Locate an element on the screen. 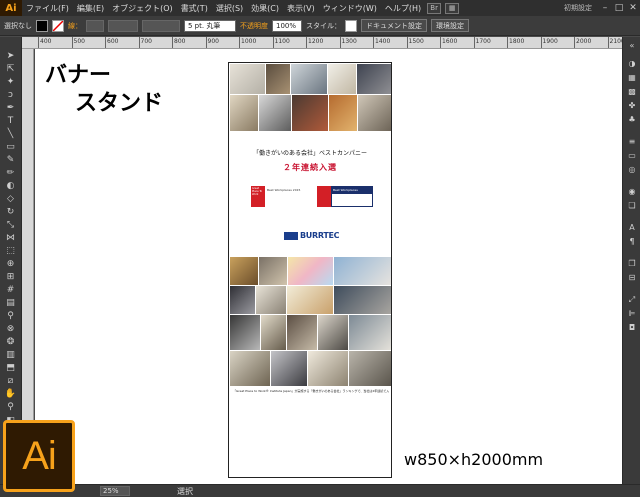  menu-view: 表示(V) is located at coordinates (301, 8).